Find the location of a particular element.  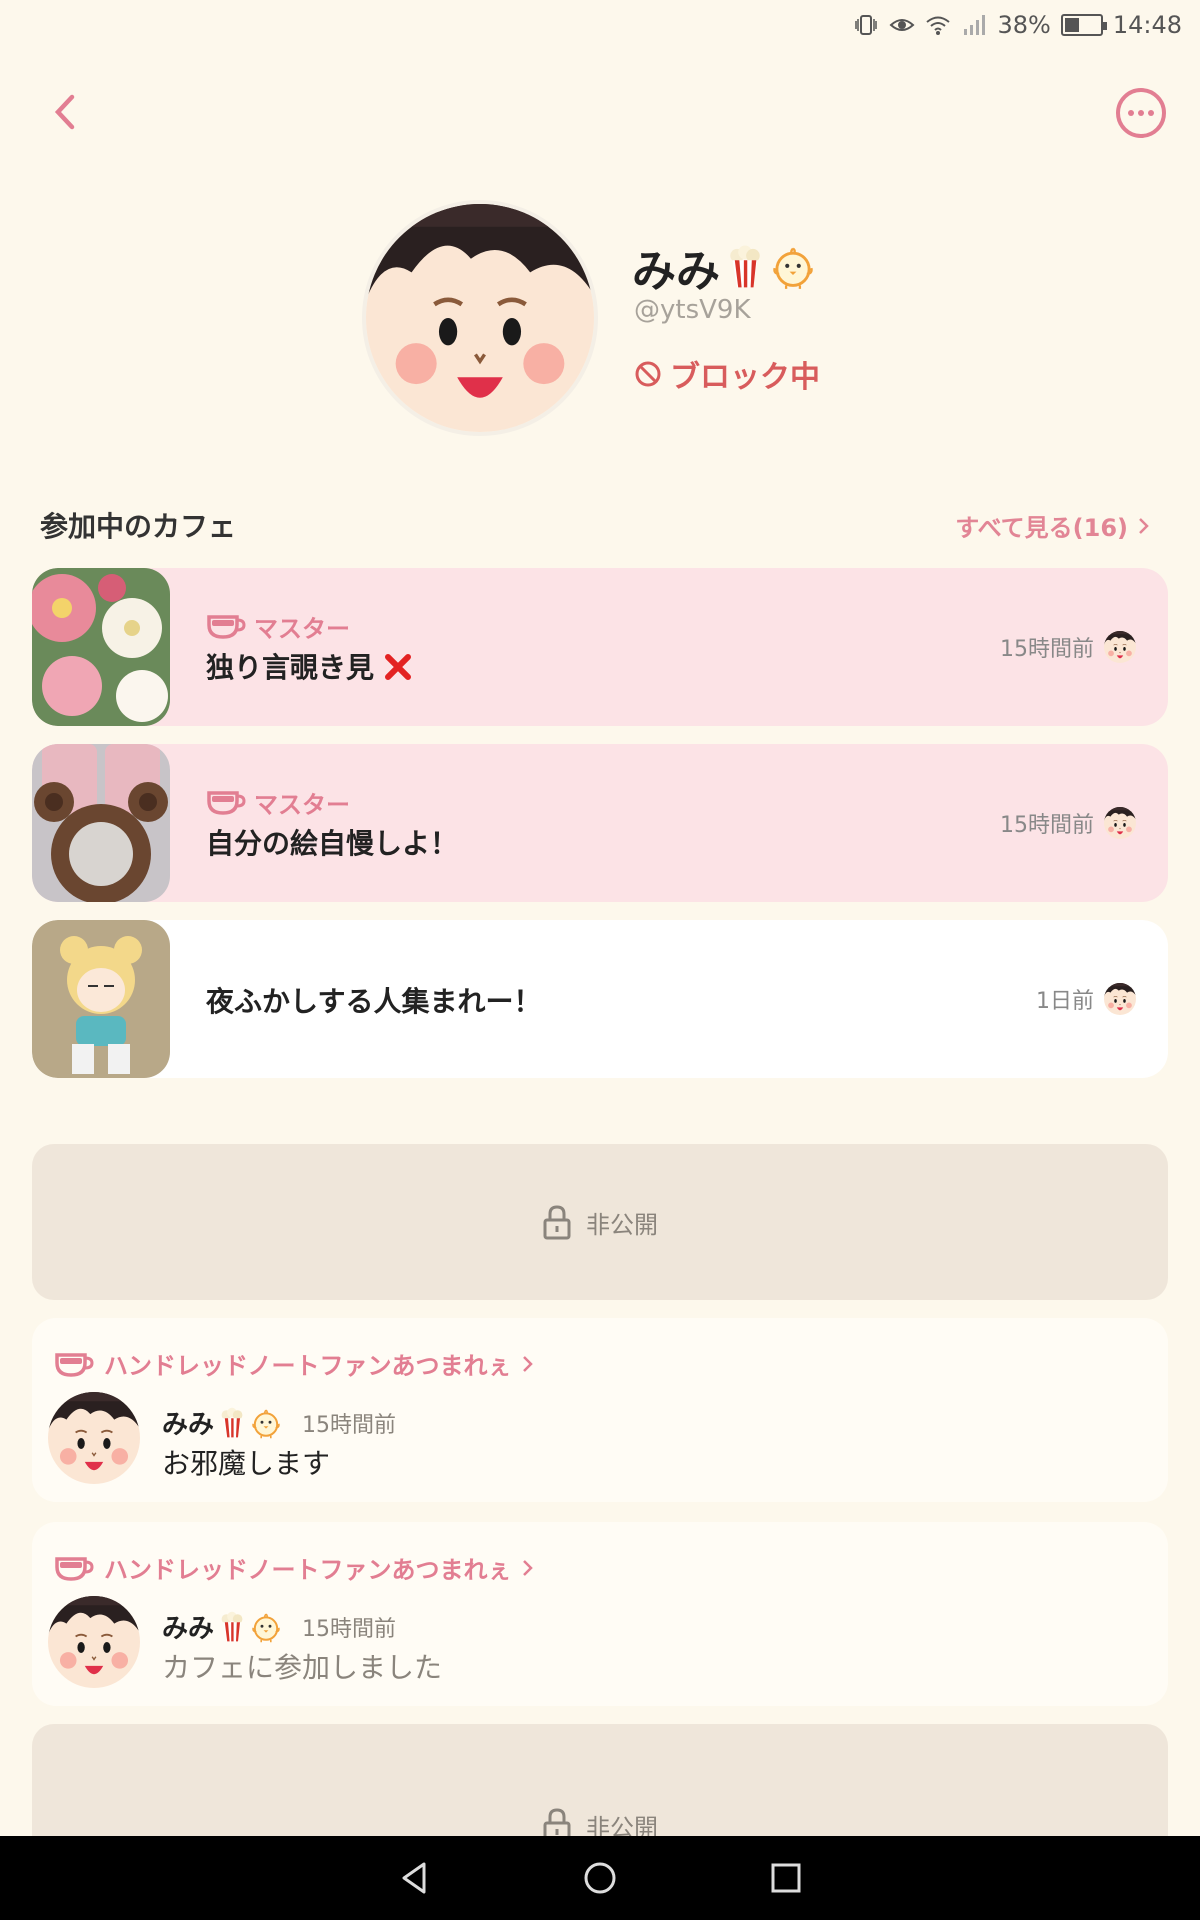

system-nav-bar is located at coordinates (600, 1878).